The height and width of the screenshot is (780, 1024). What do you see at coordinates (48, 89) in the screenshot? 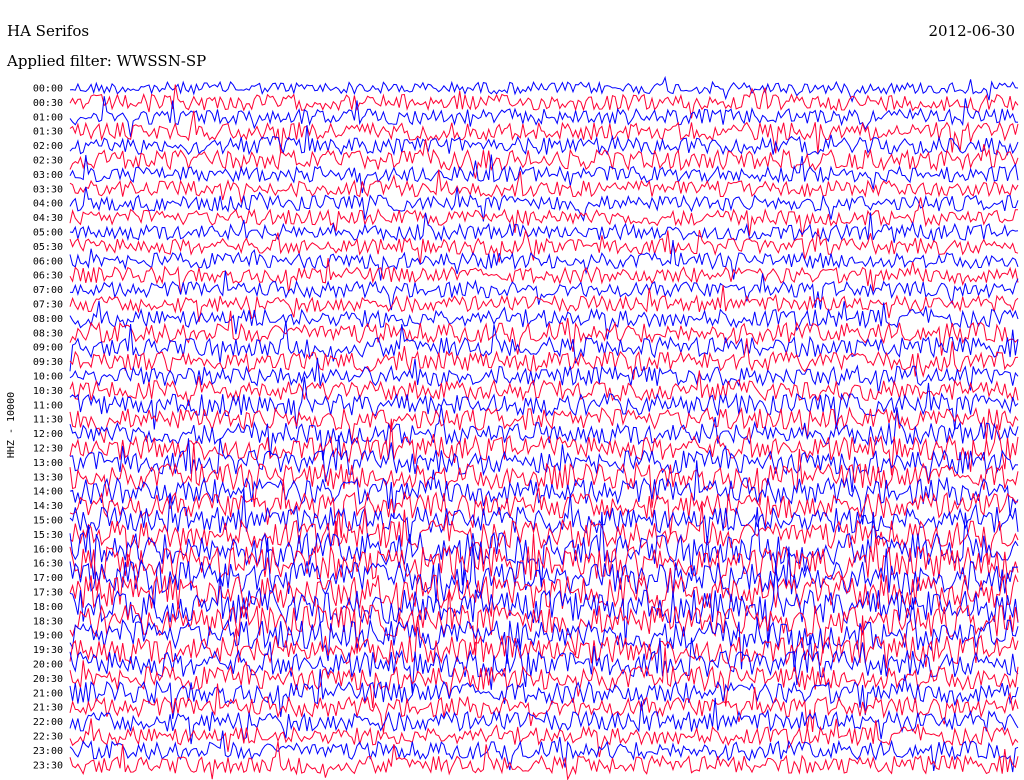
I see `row-time-label: 00:00` at bounding box center [48, 89].